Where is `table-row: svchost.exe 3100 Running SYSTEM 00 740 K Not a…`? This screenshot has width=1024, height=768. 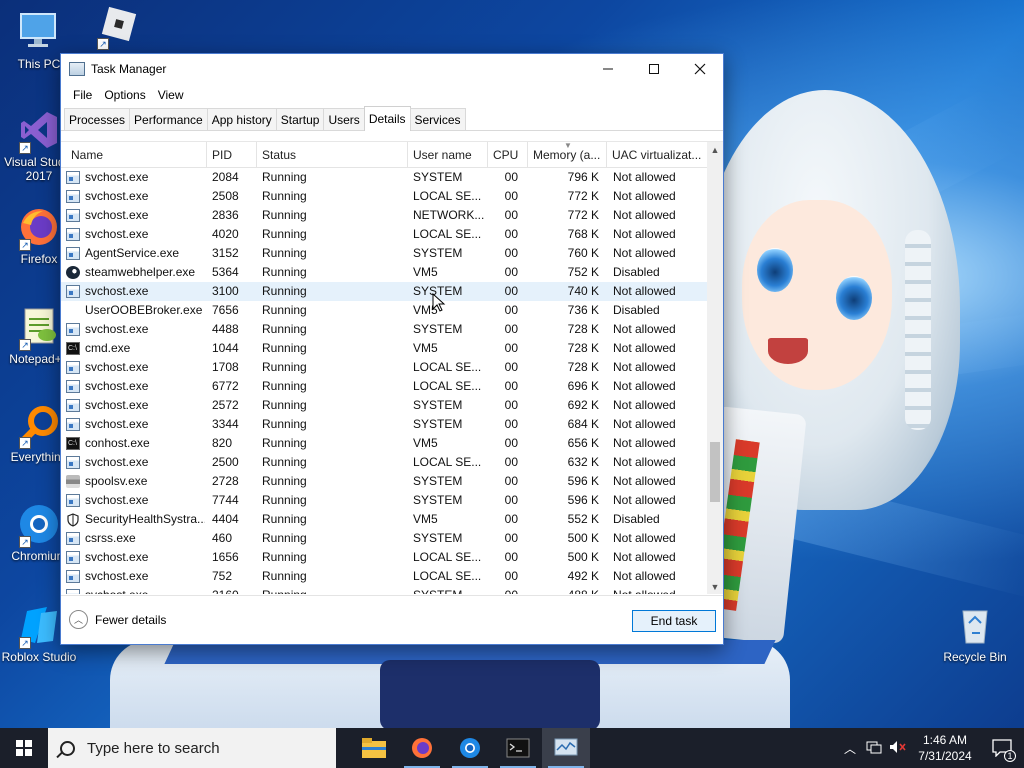 table-row: svchost.exe 3100 Running SYSTEM 00 740 K Not a… is located at coordinates (384, 291).